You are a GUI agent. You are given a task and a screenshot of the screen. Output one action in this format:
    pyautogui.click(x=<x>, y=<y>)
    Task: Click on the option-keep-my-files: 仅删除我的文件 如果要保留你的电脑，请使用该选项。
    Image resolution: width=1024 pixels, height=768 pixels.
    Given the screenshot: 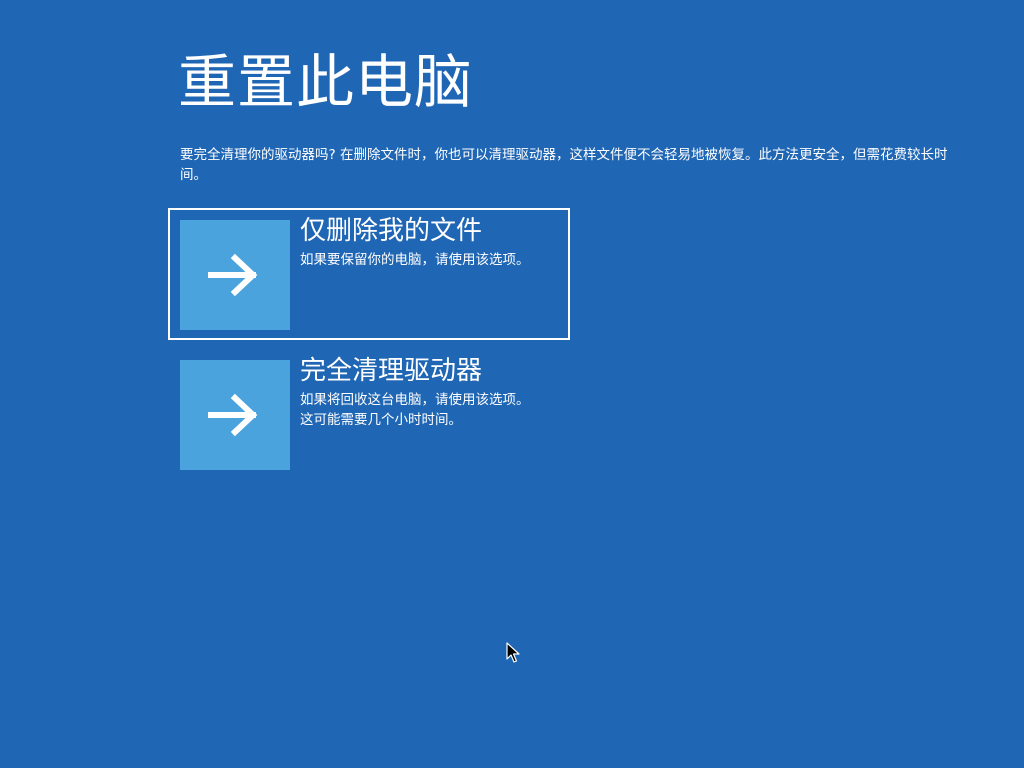 What is the action you would take?
    pyautogui.click(x=369, y=274)
    